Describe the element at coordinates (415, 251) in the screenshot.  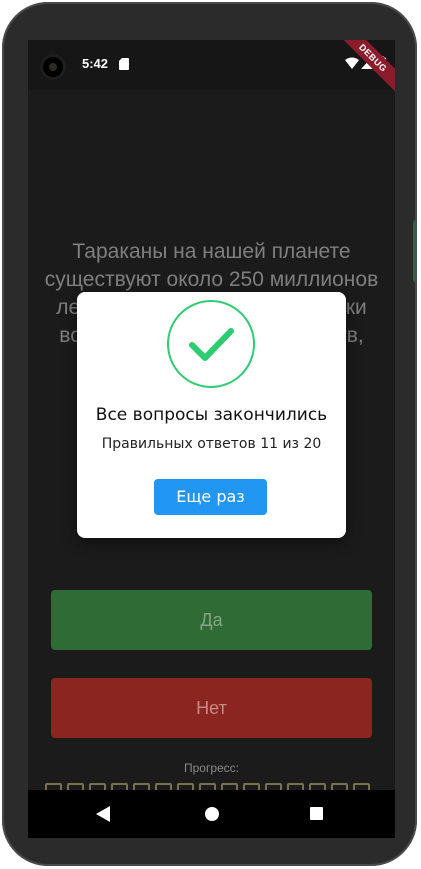
I see `side-button` at that location.